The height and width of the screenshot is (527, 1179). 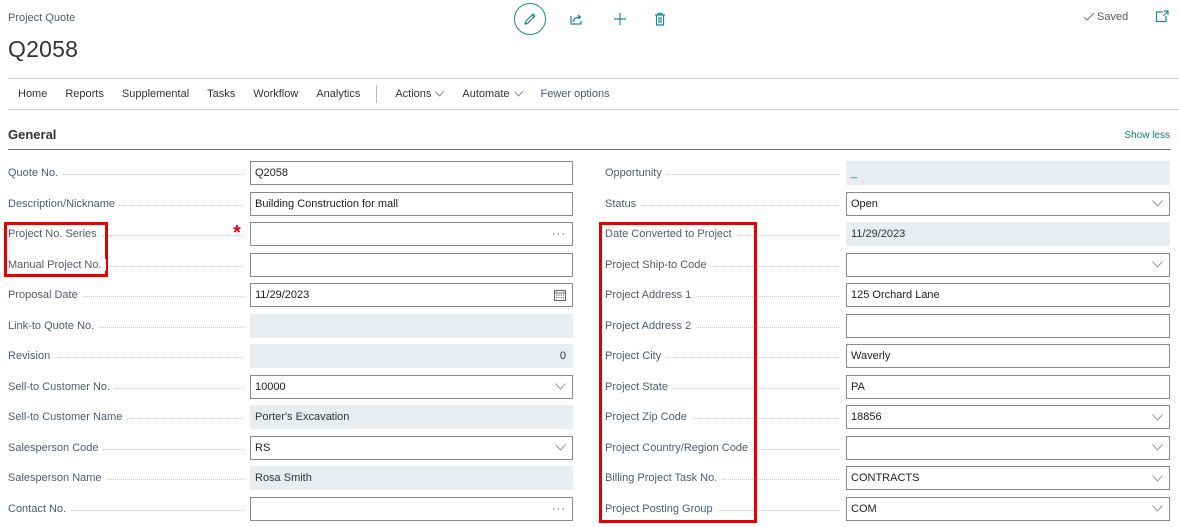 What do you see at coordinates (650, 325) in the screenshot?
I see `field-label: Project Address 2` at bounding box center [650, 325].